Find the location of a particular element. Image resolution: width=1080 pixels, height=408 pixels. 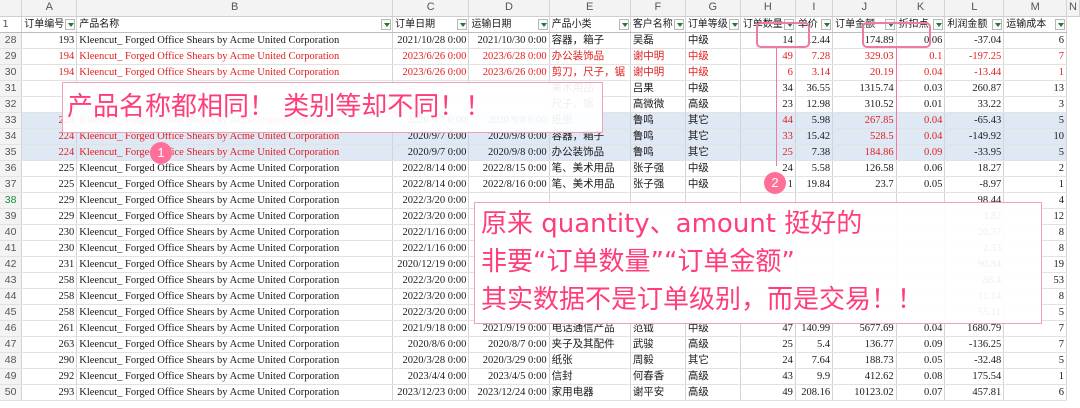

cell-h: 43 is located at coordinates (768, 376).